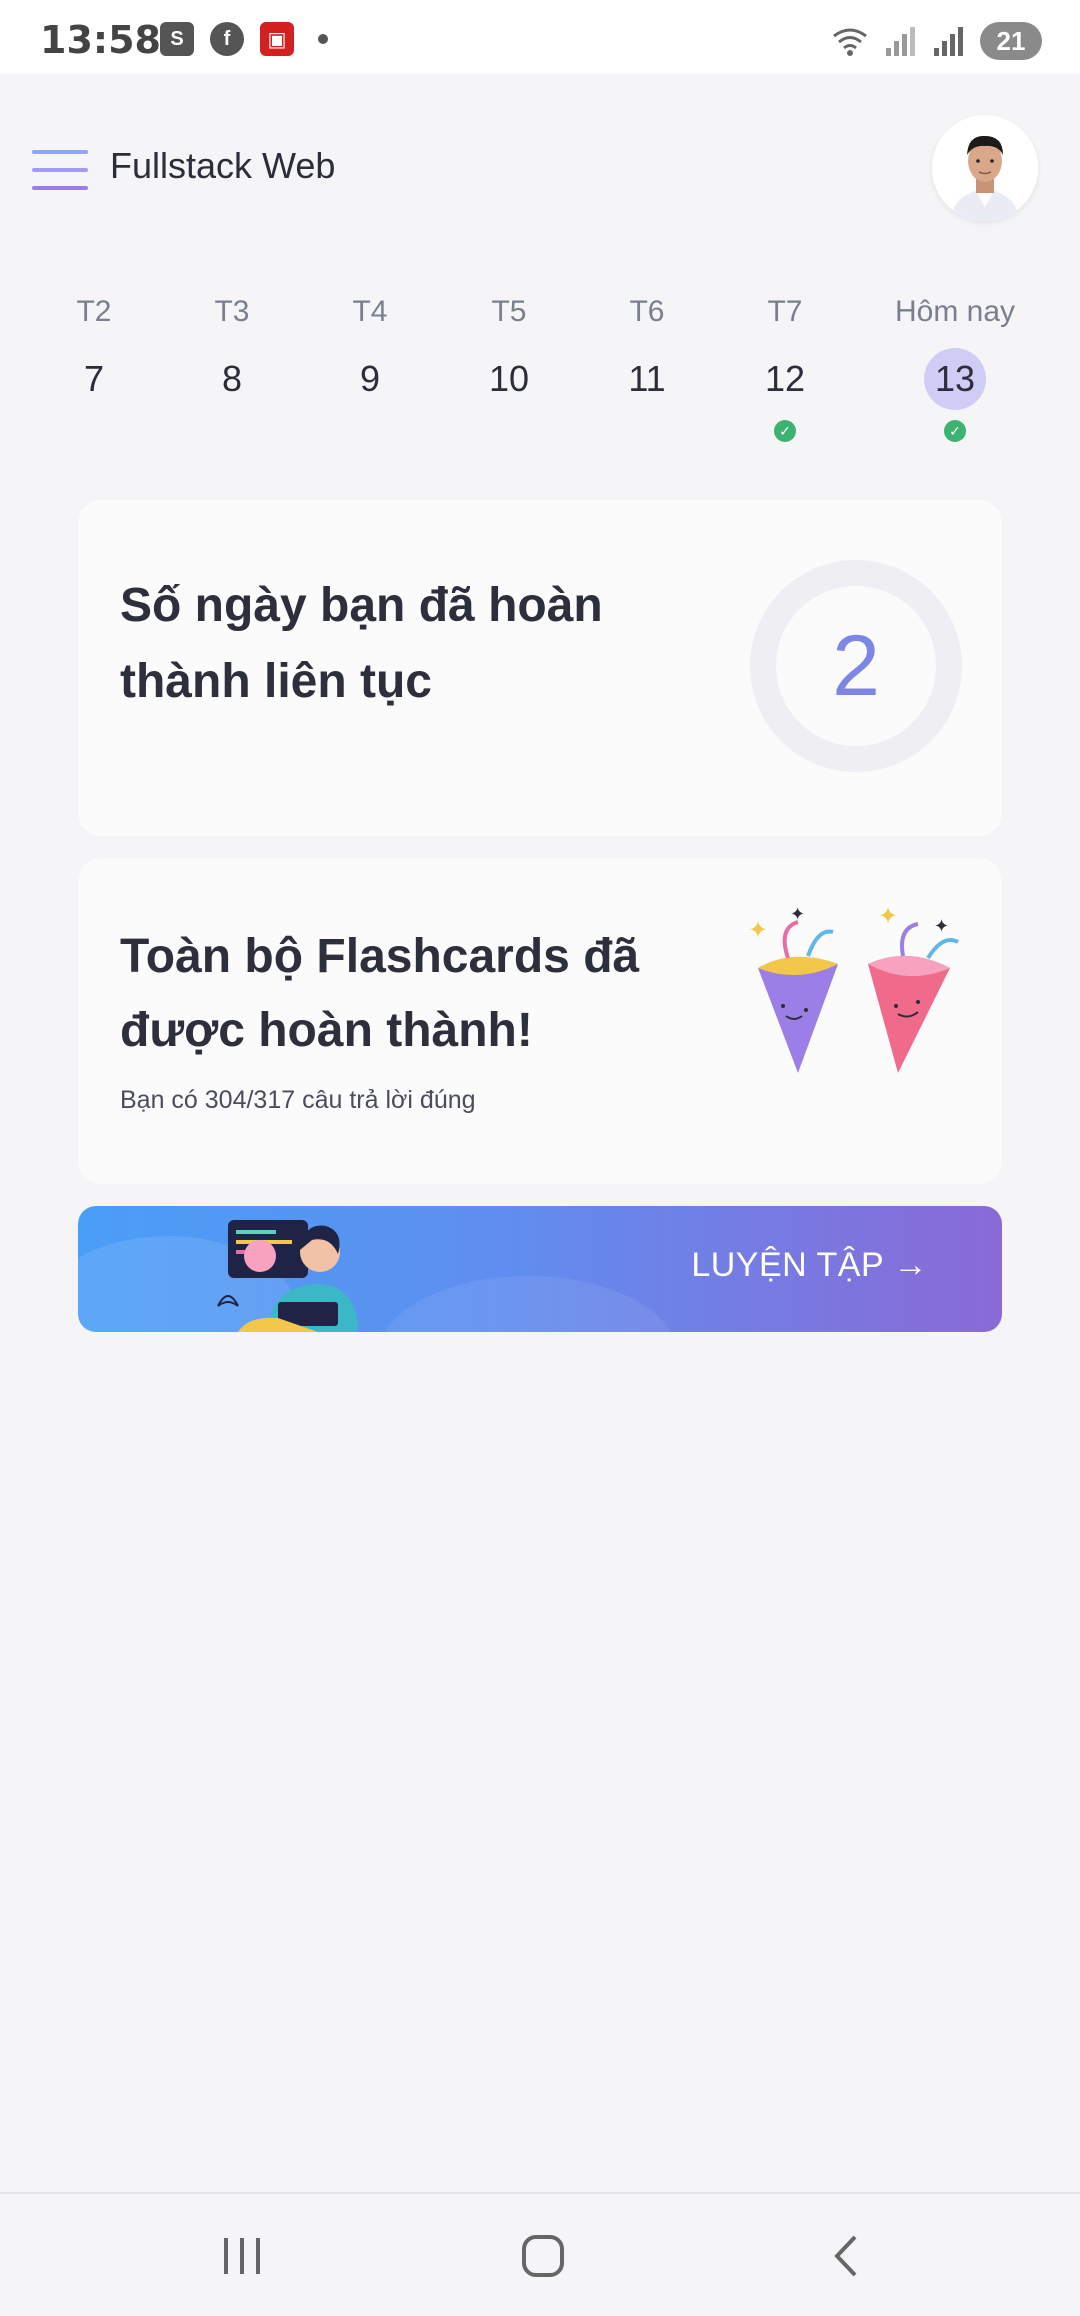 This screenshot has width=1080, height=2316. I want to click on student-illustration, so click(287, 1276).